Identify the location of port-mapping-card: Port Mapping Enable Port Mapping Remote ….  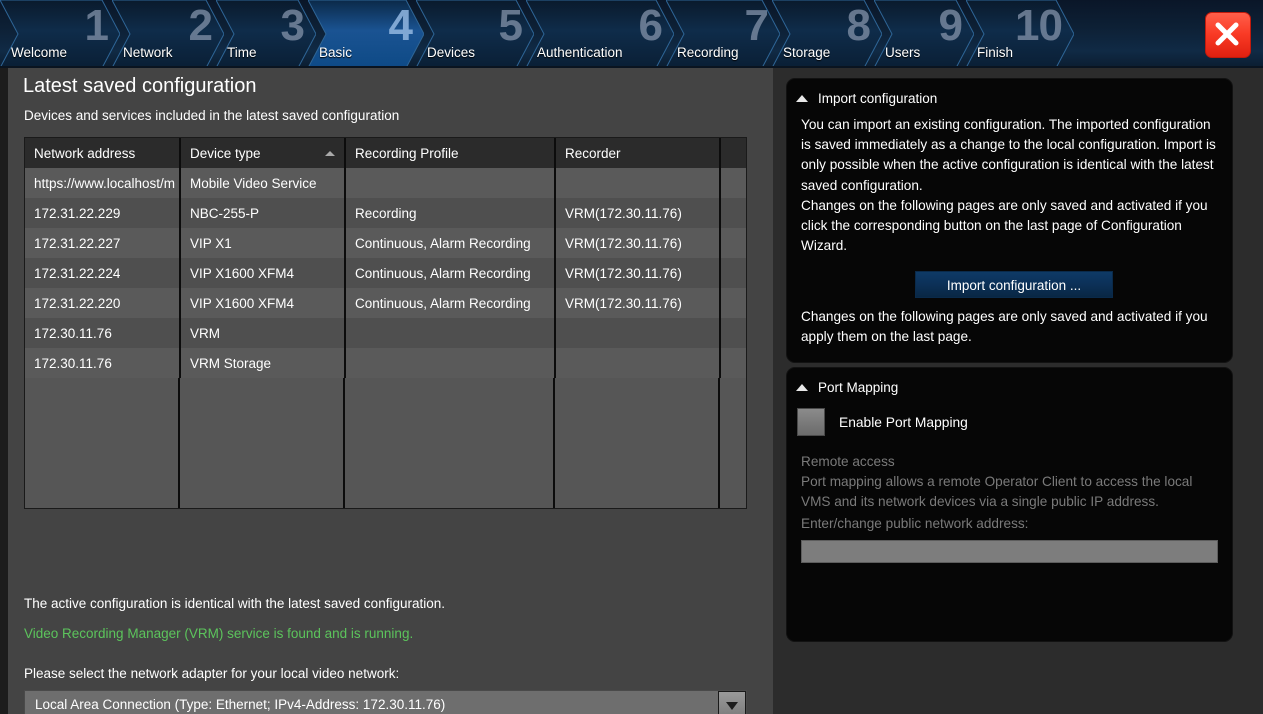
(1009, 504).